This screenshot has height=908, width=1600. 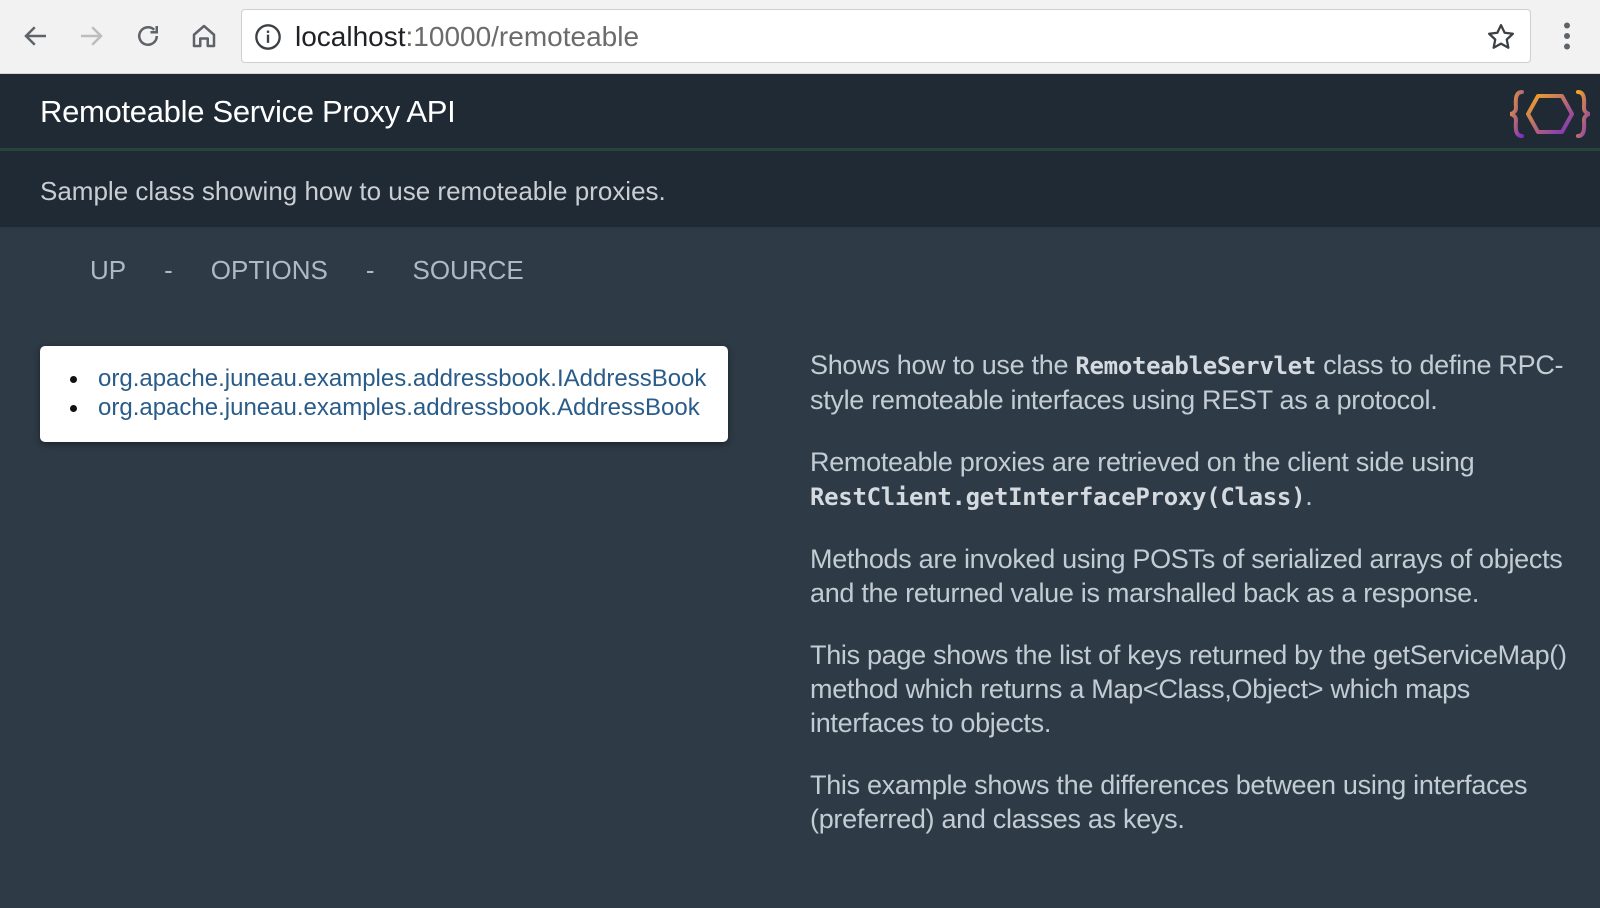 What do you see at coordinates (36, 36) in the screenshot?
I see `back-arrow-icon` at bounding box center [36, 36].